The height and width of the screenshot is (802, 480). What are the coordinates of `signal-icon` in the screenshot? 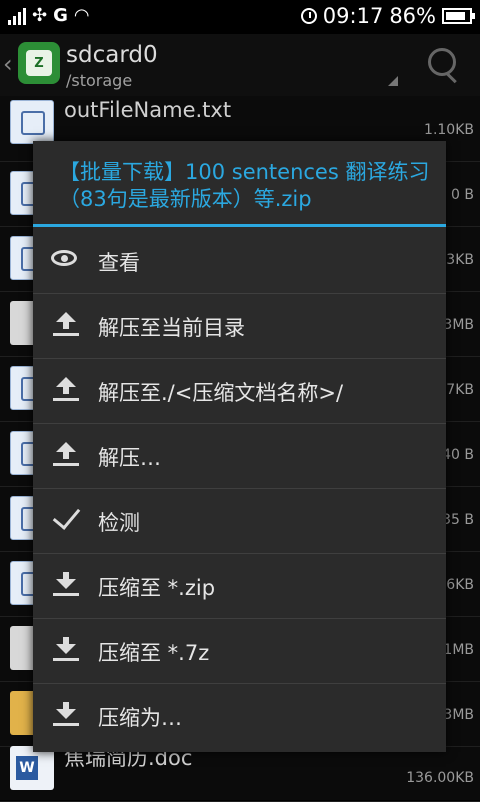 It's located at (17, 16).